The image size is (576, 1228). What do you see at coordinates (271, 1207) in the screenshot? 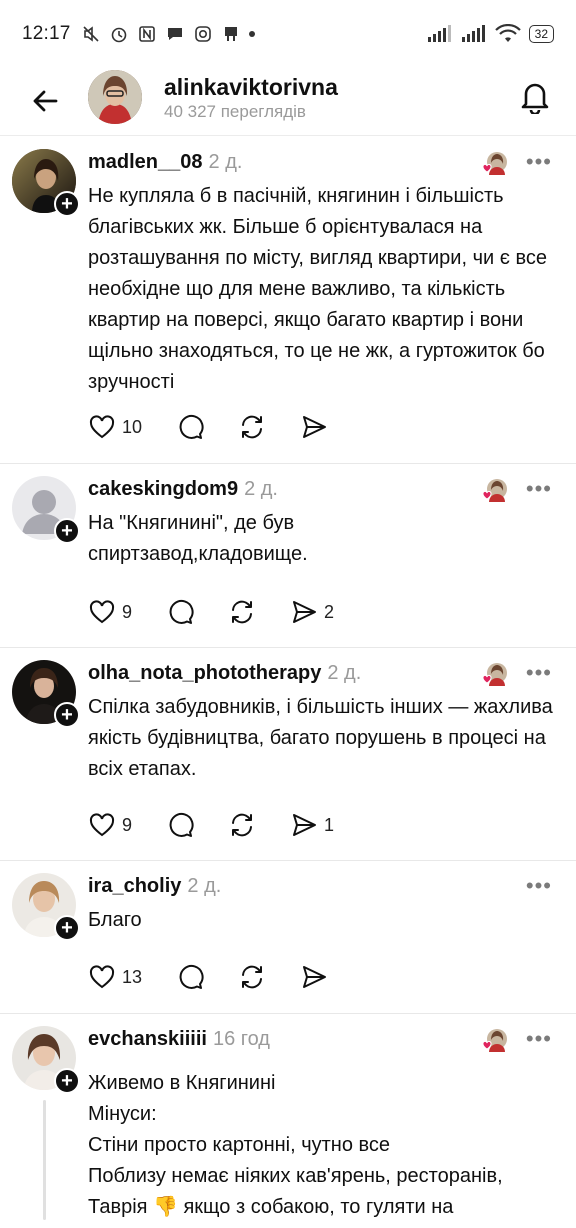
I see `reply-text-line: Таврія 👎 якщо з собакою, то гуляти на` at bounding box center [271, 1207].